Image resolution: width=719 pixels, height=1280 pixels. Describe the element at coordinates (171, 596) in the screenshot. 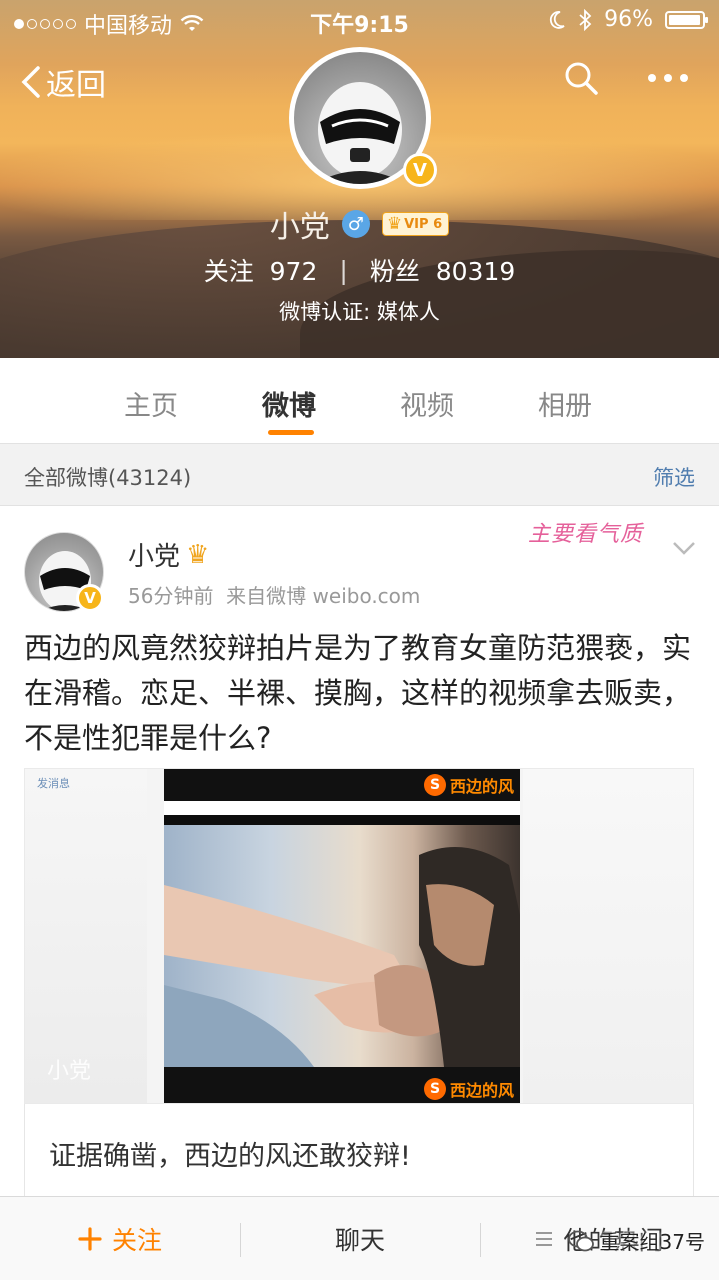

I see `post-time: 56分钟前` at that location.